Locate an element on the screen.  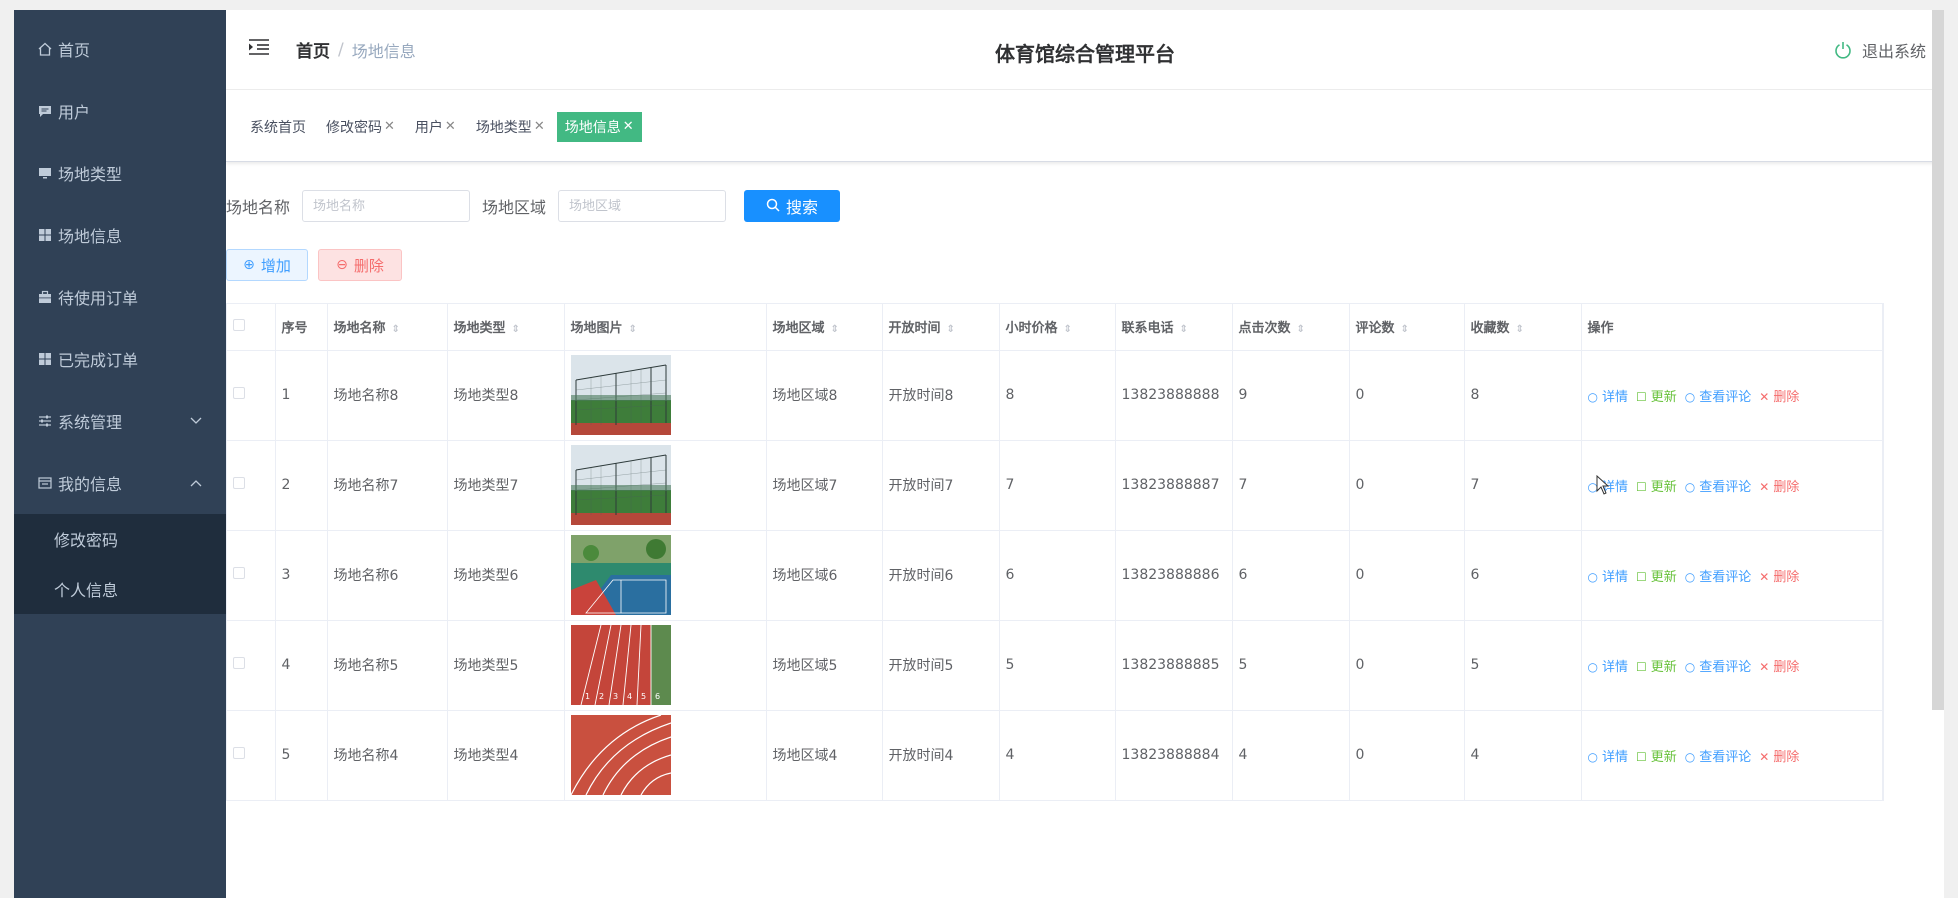
sidebar-subitem-profile: 个人信息 is located at coordinates (120, 589).